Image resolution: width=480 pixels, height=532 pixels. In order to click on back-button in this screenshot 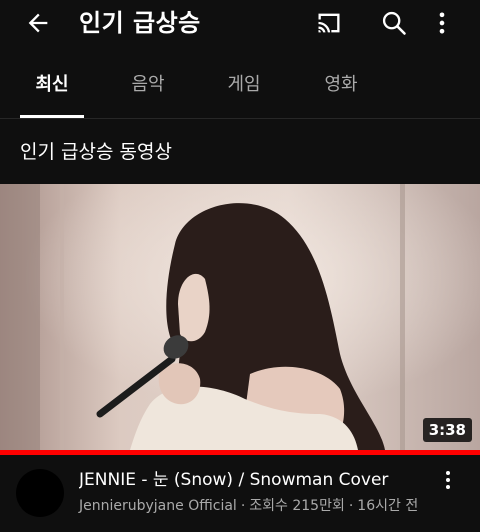, I will do `click(38, 23)`.